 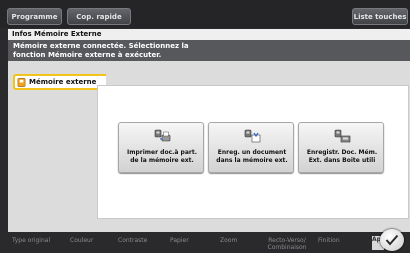 I want to click on label-line-2: dans la mémoire ext., so click(x=252, y=160).